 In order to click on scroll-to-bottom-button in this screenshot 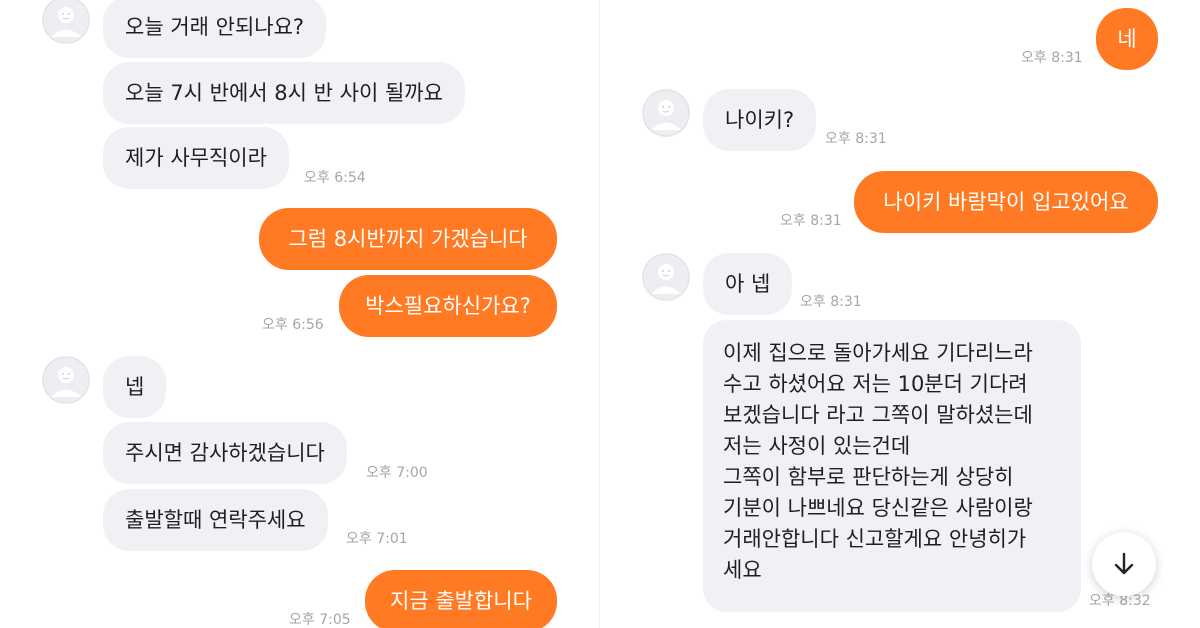, I will do `click(1124, 564)`.